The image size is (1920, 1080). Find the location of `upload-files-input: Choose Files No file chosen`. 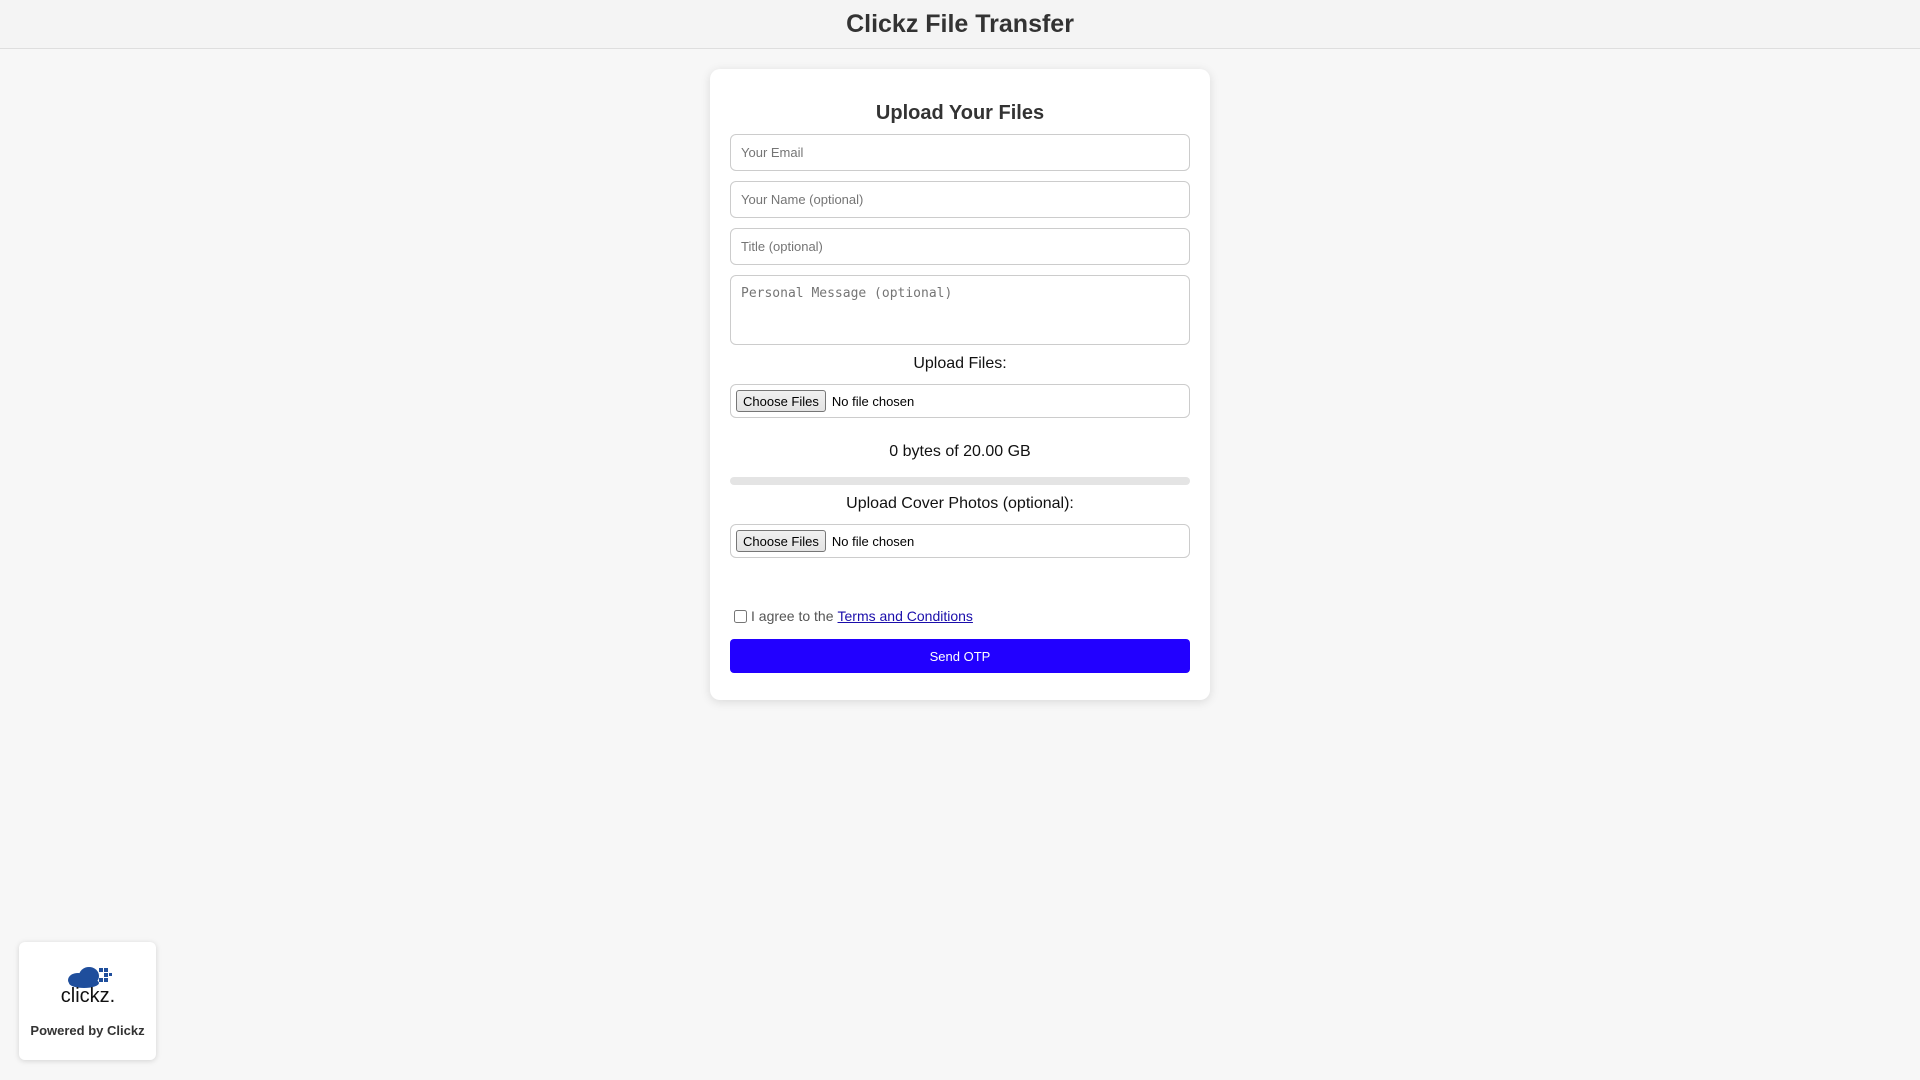

upload-files-input: Choose Files No file chosen is located at coordinates (960, 401).